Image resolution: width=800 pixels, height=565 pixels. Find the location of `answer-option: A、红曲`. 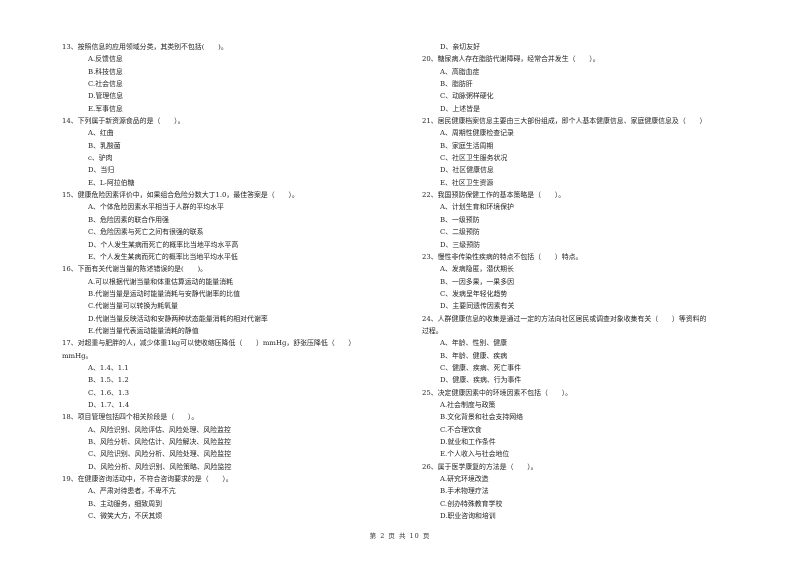

answer-option: A、红曲 is located at coordinates (101, 133).